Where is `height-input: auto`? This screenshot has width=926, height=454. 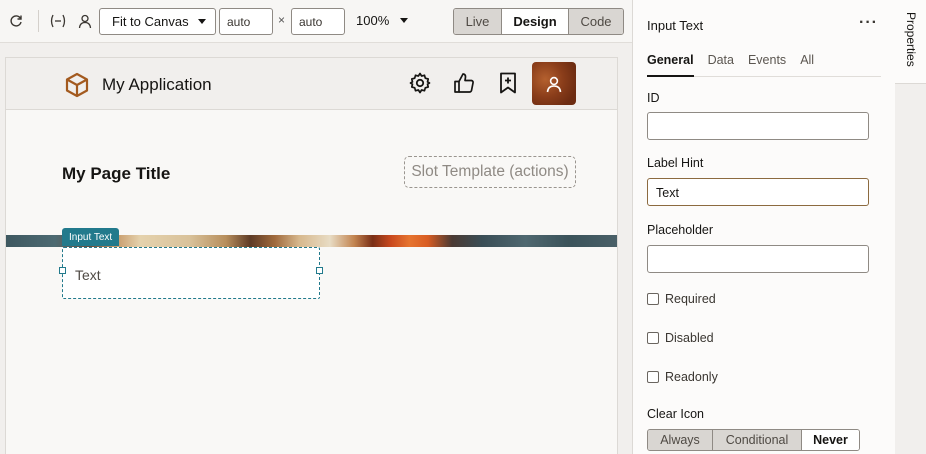
height-input: auto is located at coordinates (318, 21).